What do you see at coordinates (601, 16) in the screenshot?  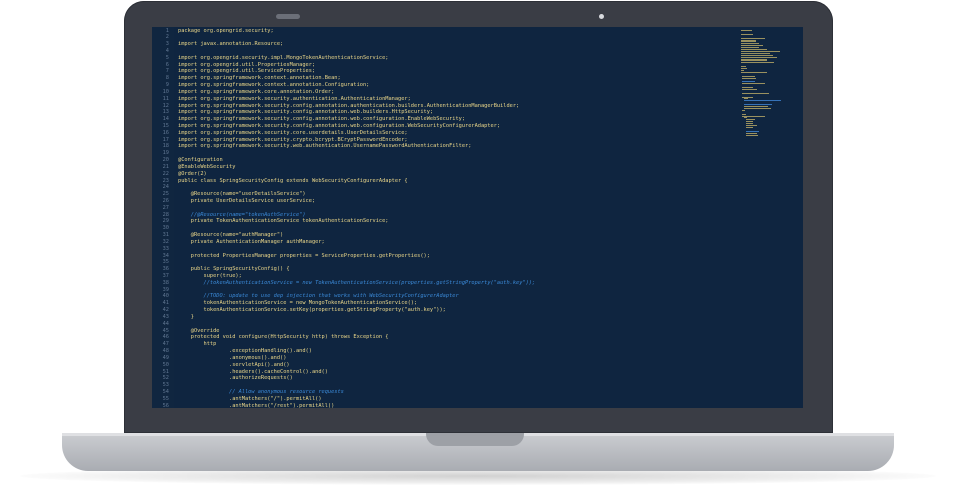 I see `webcam-icon` at bounding box center [601, 16].